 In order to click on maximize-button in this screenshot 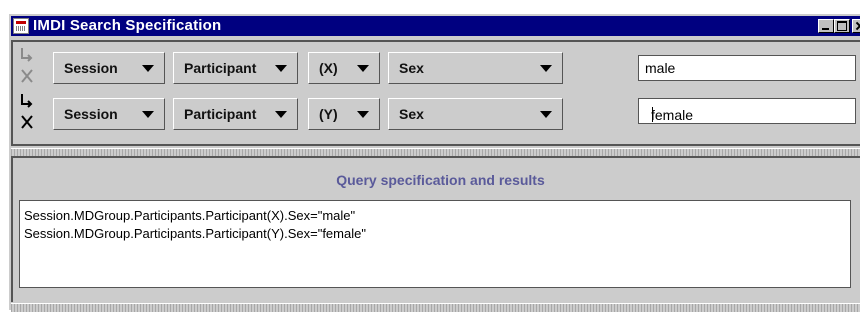, I will do `click(842, 26)`.